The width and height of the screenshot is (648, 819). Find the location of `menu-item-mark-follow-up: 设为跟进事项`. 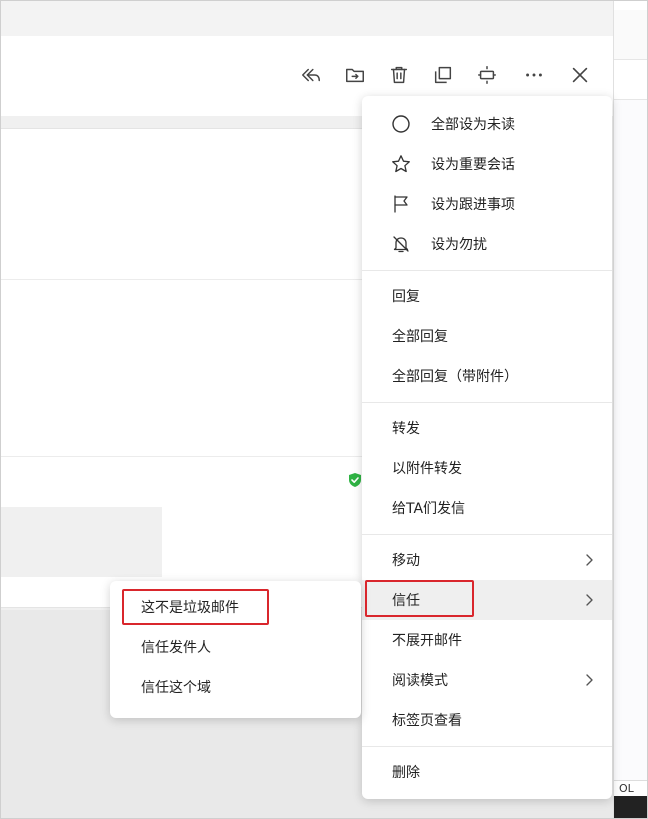

menu-item-mark-follow-up: 设为跟进事项 is located at coordinates (487, 204).